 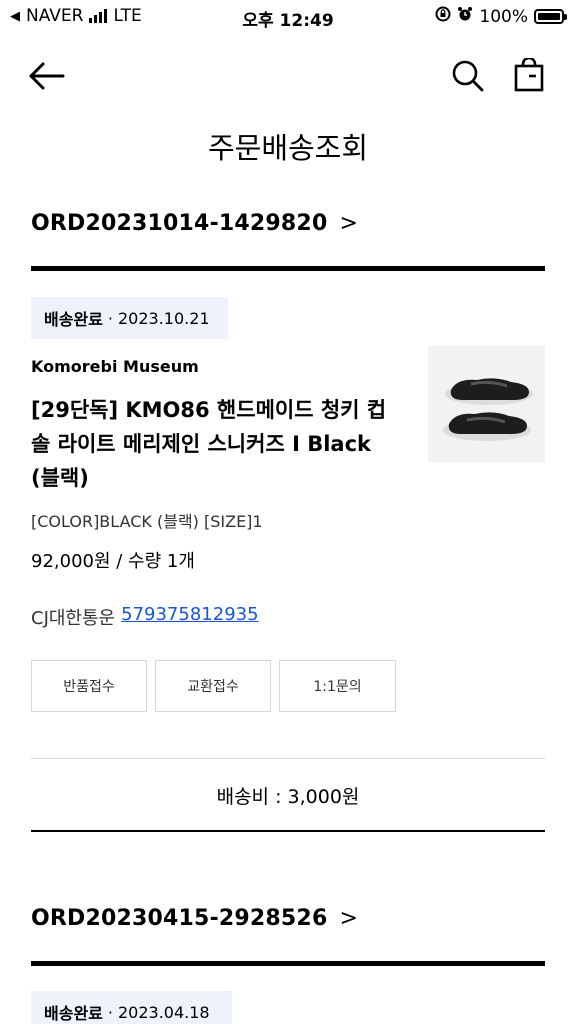 I want to click on product-option: [COLOR]BLACK (블랙) [SIZE]1, so click(x=147, y=521).